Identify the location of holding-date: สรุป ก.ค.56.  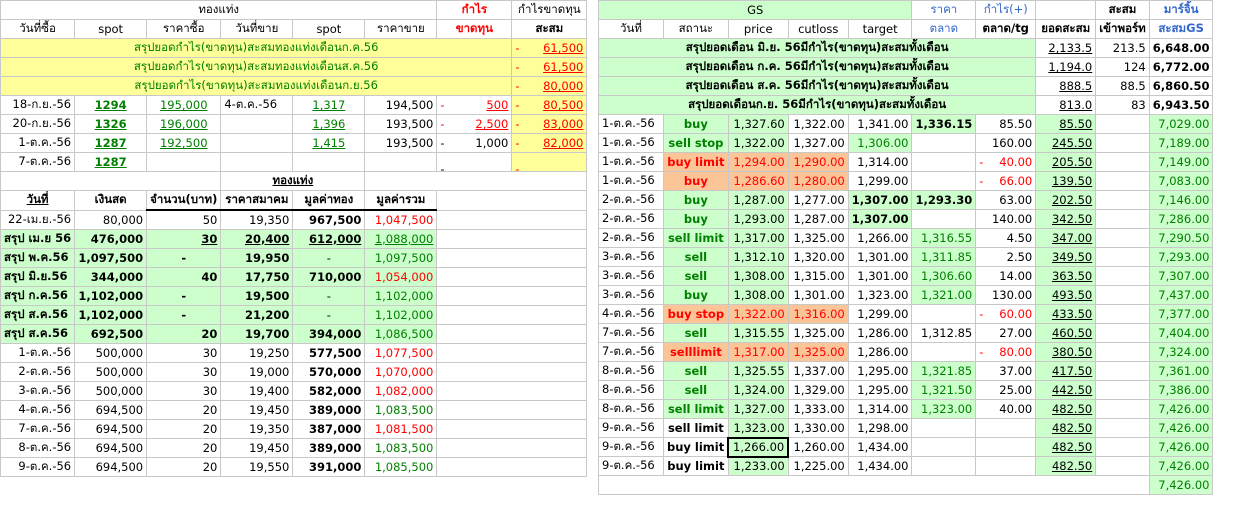
(38, 295).